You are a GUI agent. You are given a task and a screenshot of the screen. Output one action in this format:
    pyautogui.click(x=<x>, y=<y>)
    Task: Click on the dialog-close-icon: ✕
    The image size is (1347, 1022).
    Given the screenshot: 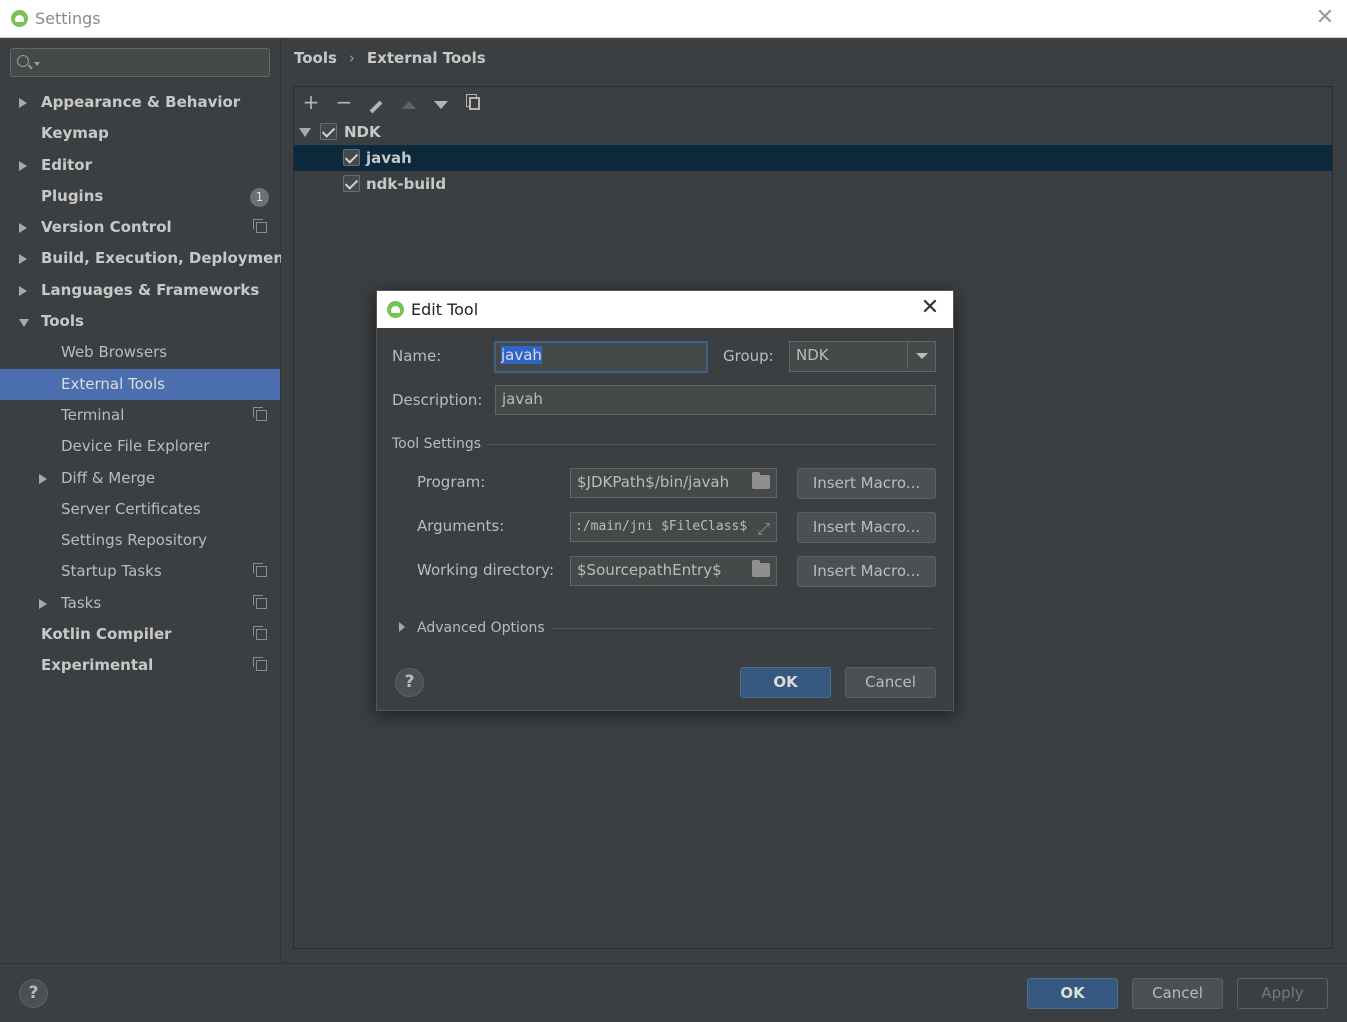 What is the action you would take?
    pyautogui.click(x=930, y=308)
    